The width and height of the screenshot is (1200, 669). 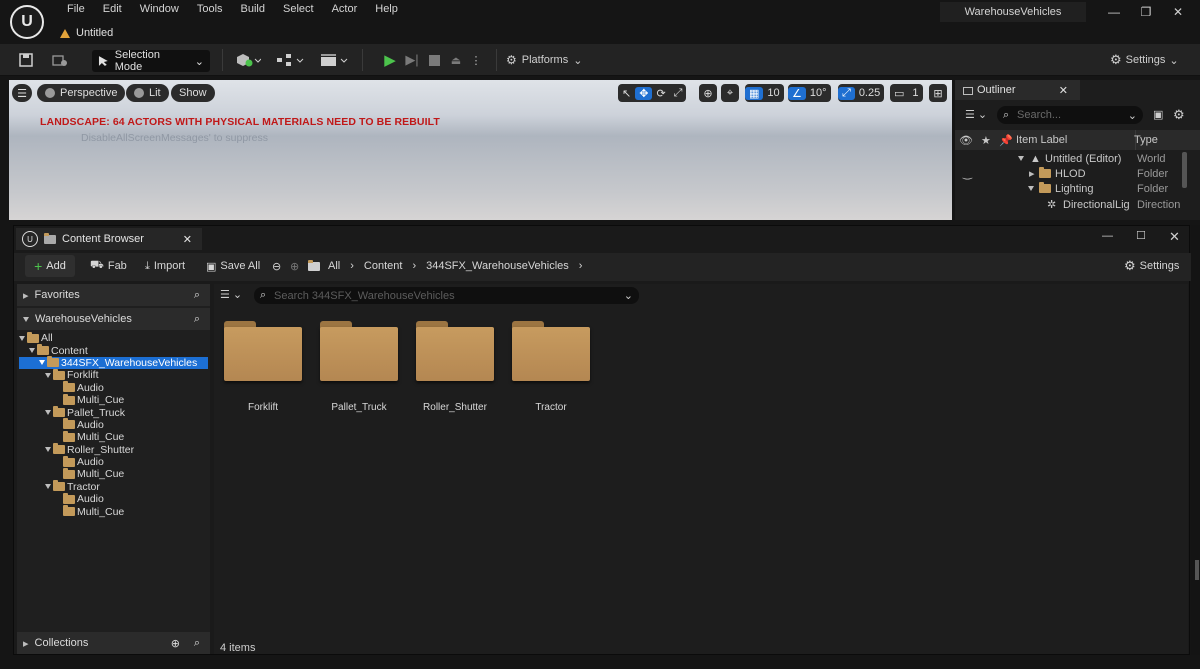 What do you see at coordinates (108, 266) in the screenshot?
I see `fab-button: ⛟ Fab` at bounding box center [108, 266].